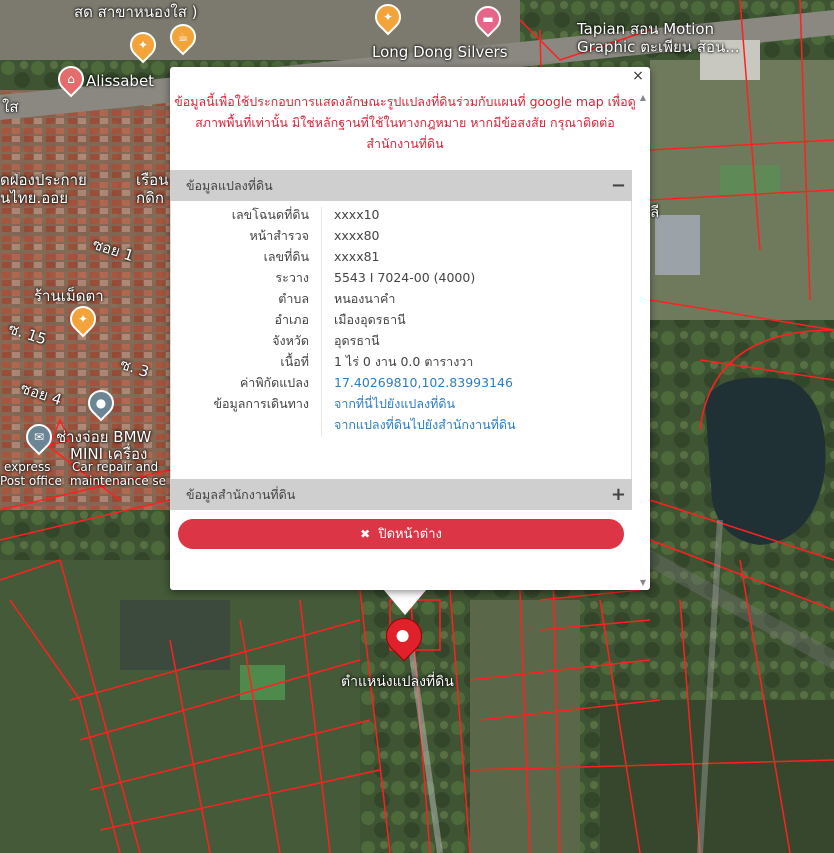 The height and width of the screenshot is (853, 834). I want to click on map-label: Car repair and, so click(115, 467).